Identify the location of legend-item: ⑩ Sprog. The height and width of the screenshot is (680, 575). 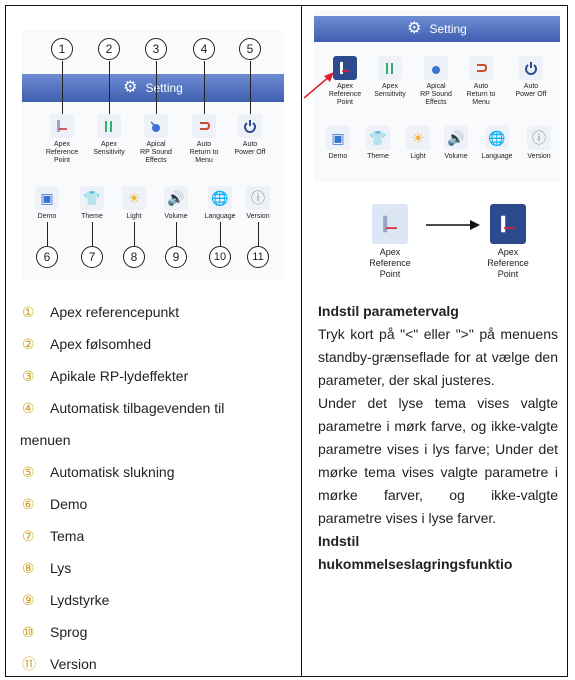
(55, 632).